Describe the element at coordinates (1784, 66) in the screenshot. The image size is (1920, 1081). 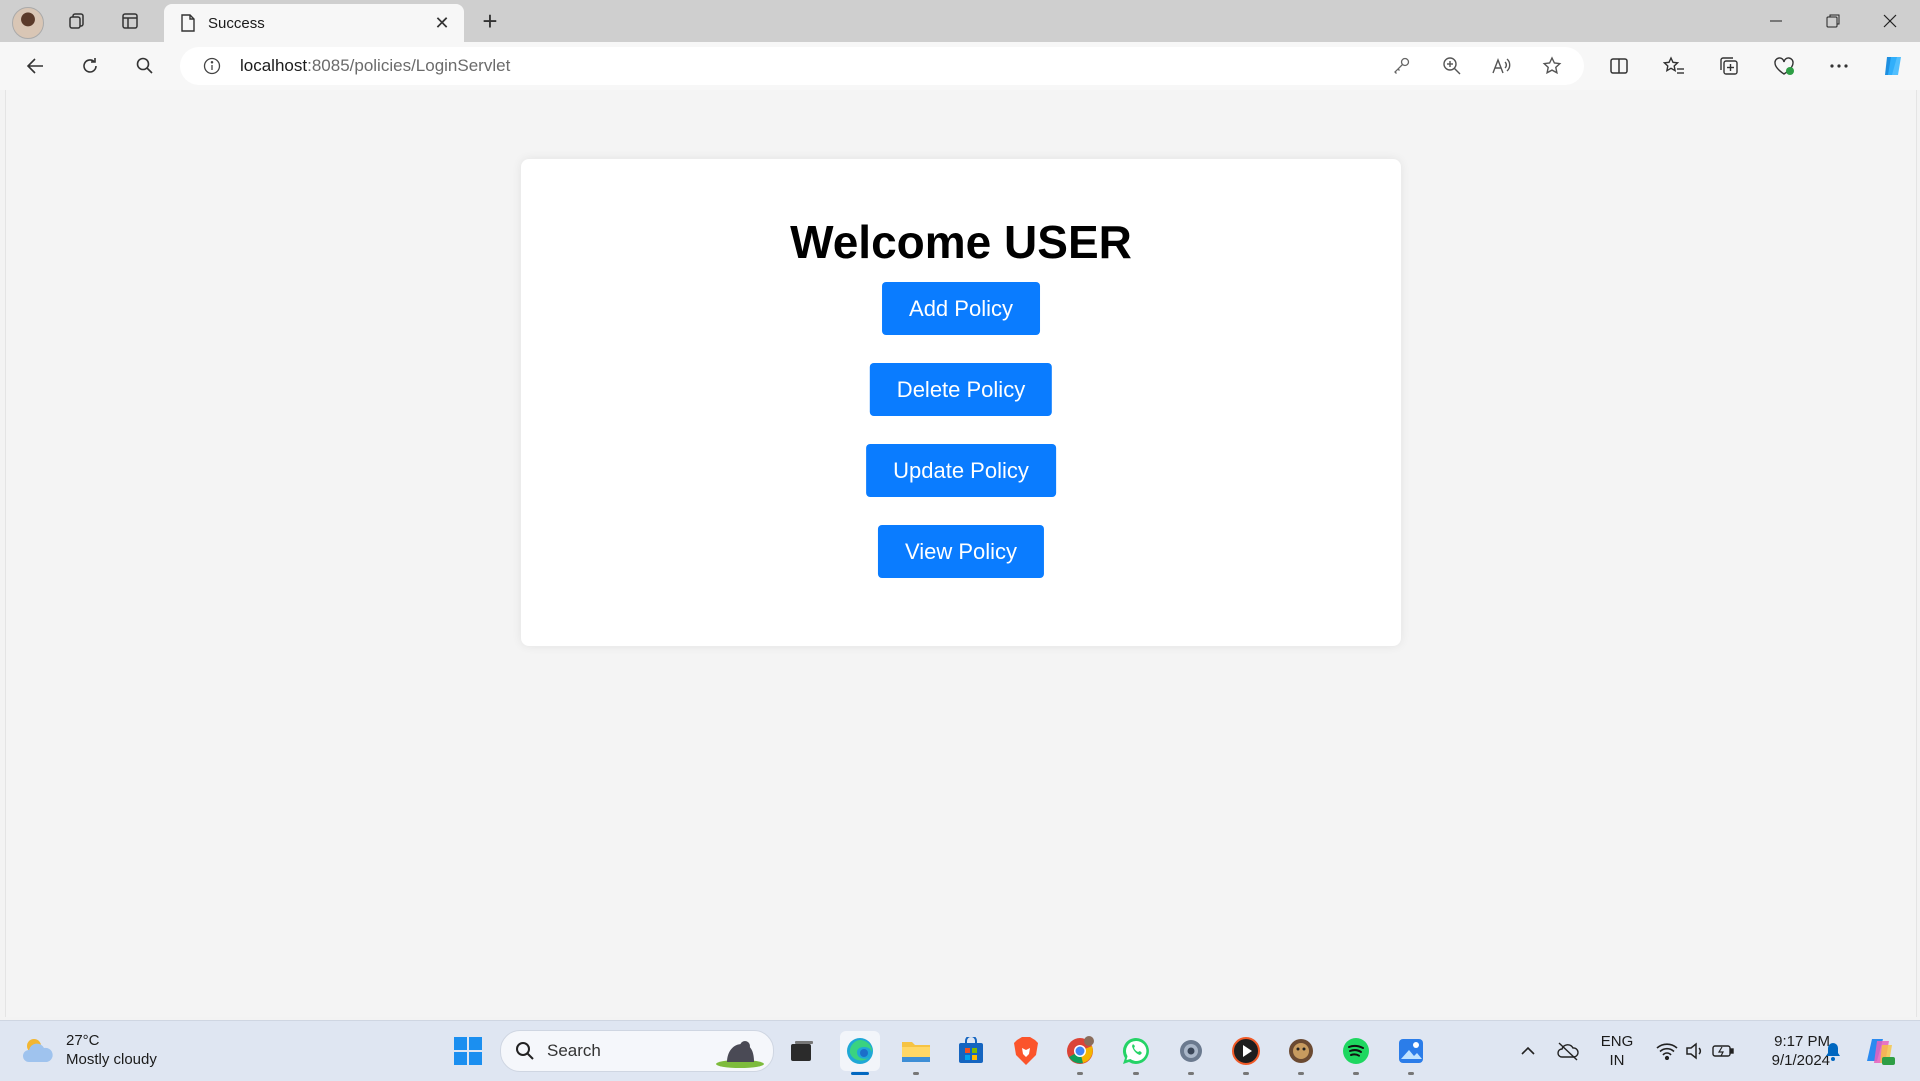
I see `browser-essentials-icon` at that location.